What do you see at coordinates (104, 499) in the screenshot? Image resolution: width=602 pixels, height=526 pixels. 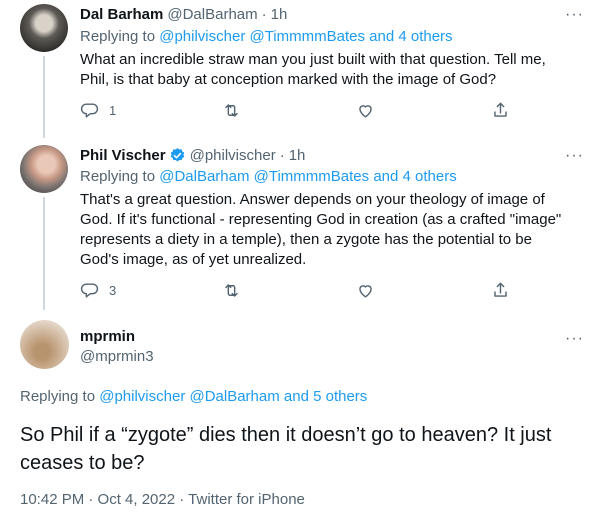 I see `timestamp: 10:42 PM · Oct 4, 2022 ·` at bounding box center [104, 499].